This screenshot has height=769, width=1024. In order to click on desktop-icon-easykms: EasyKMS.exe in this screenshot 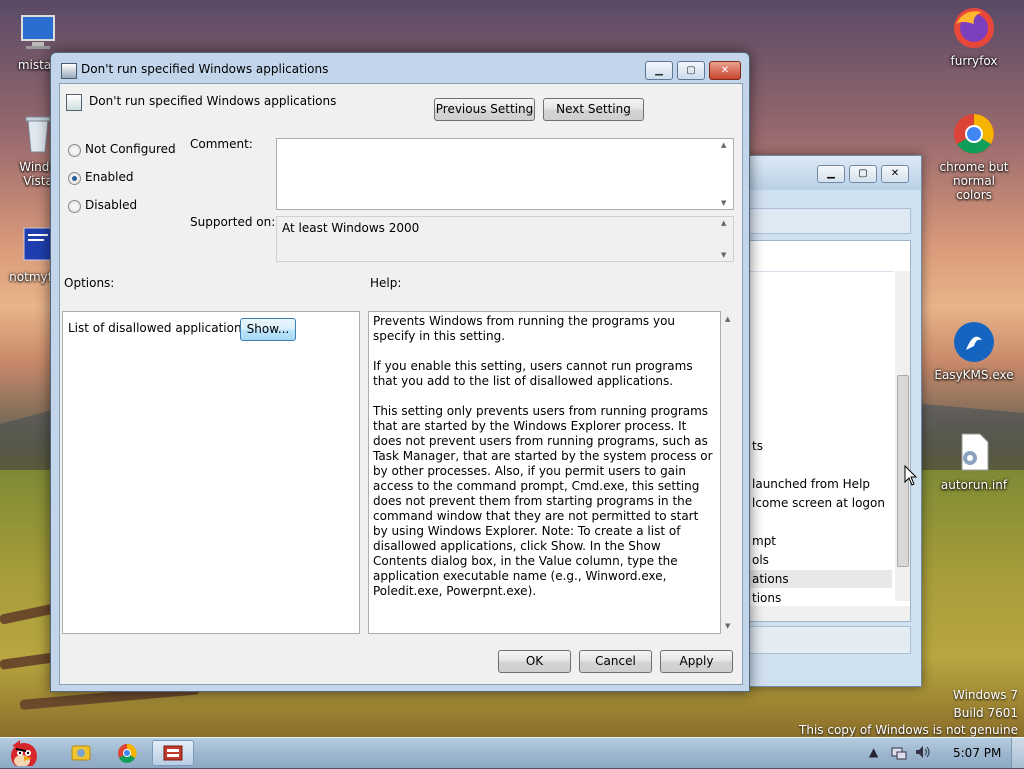, I will do `click(974, 351)`.